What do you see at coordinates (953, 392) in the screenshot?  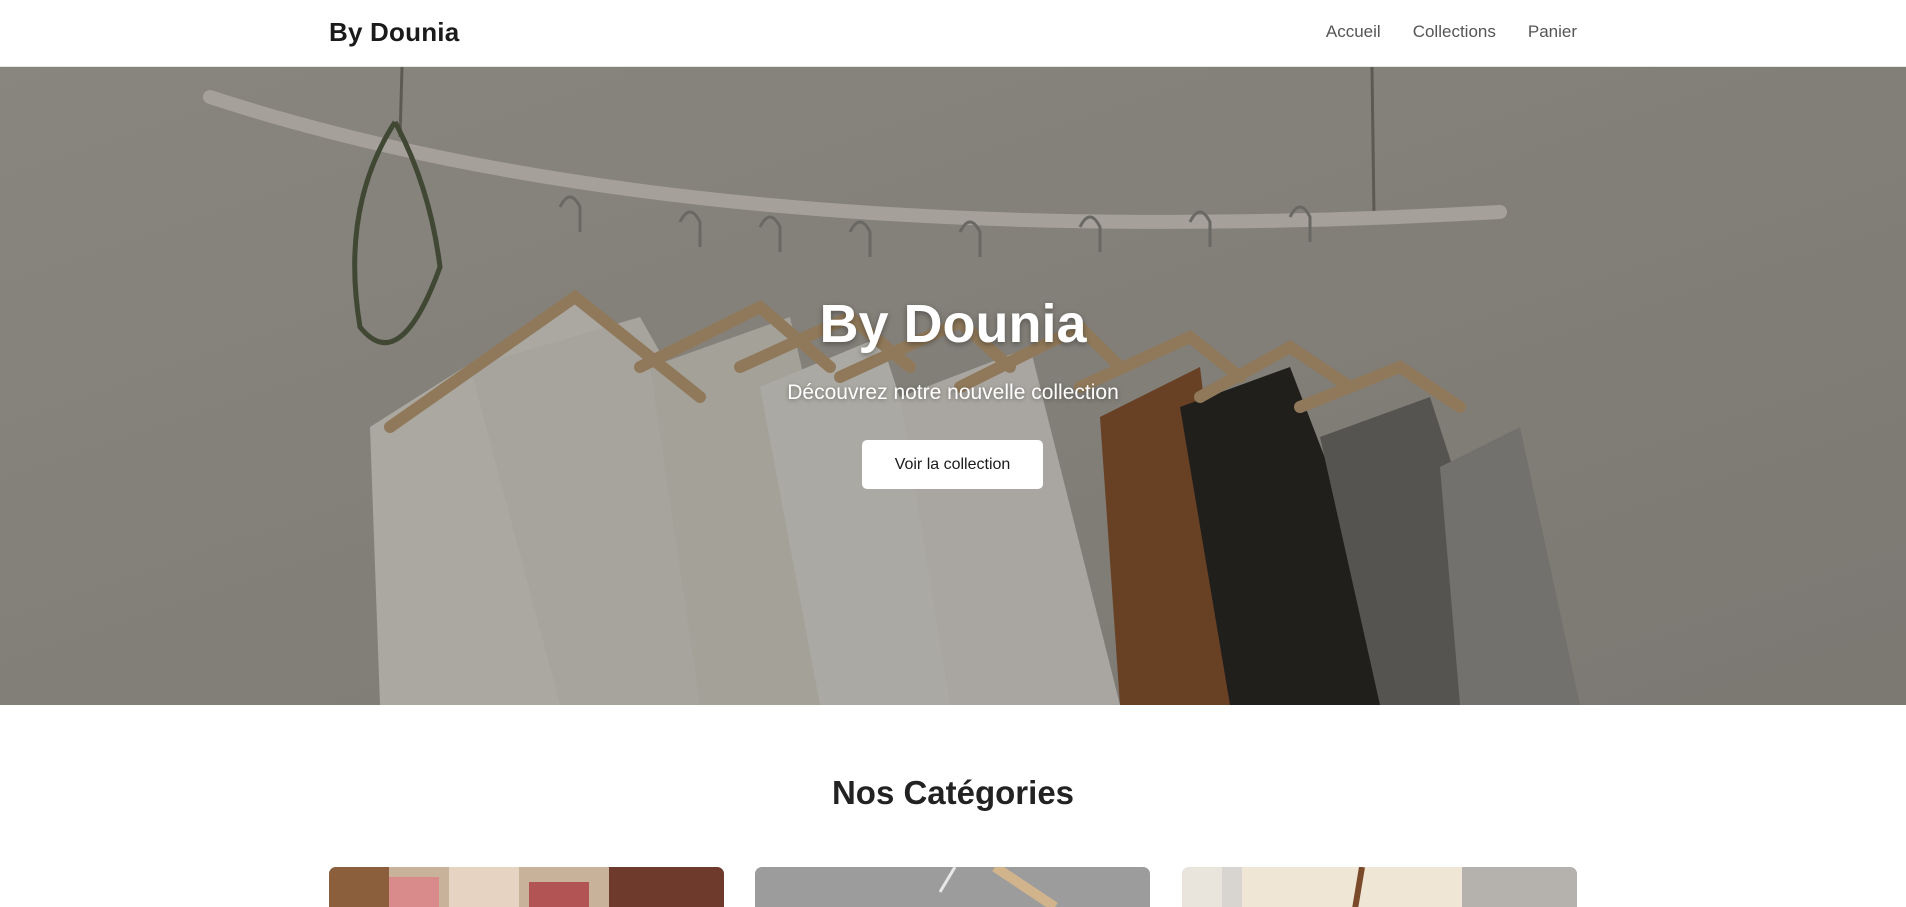 I see `hero-subtitle: Découvrez notre nouvelle collection` at bounding box center [953, 392].